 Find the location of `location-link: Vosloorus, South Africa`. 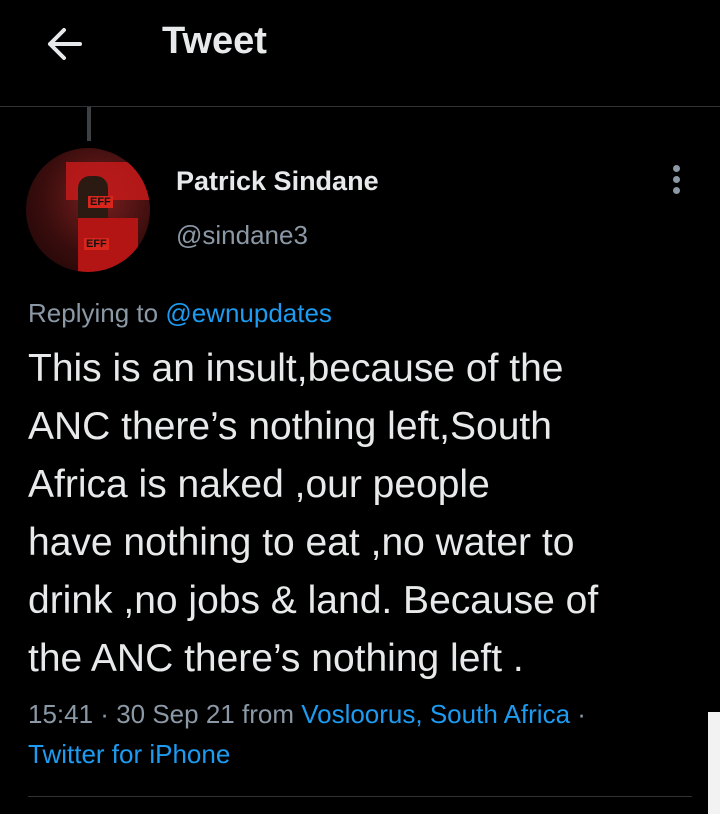

location-link: Vosloorus, South Africa is located at coordinates (435, 714).